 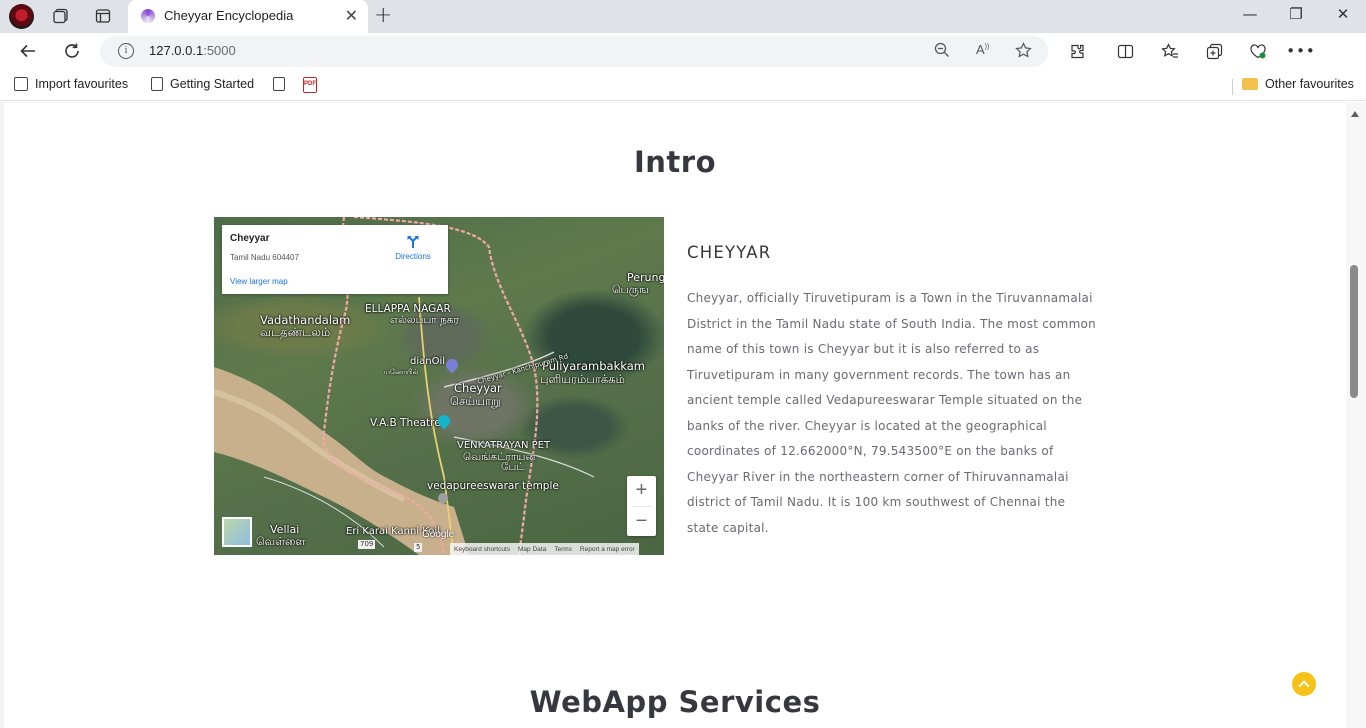 What do you see at coordinates (982, 49) in the screenshot?
I see `read-aloud-icon: A))` at bounding box center [982, 49].